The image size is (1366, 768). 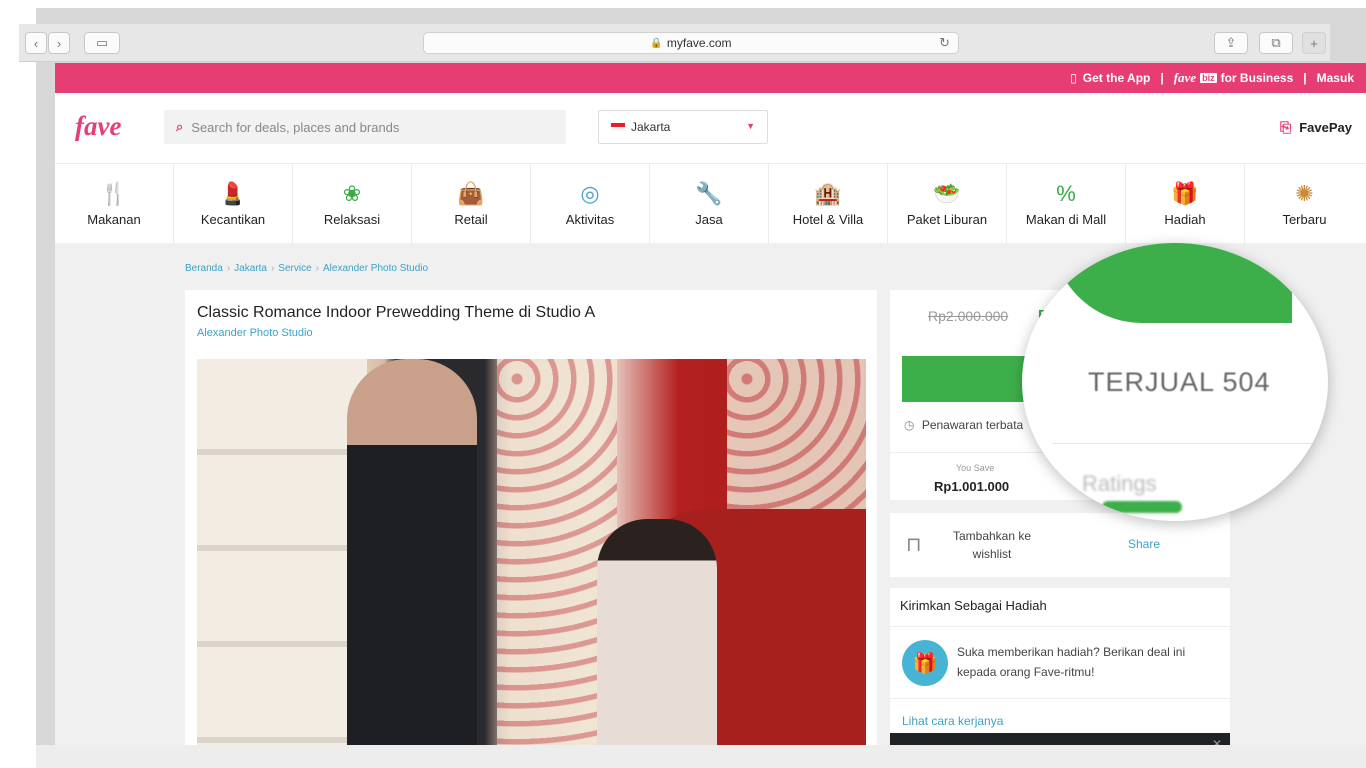 I want to click on category-aktivitas: ◎ Aktivitas, so click(x=590, y=203).